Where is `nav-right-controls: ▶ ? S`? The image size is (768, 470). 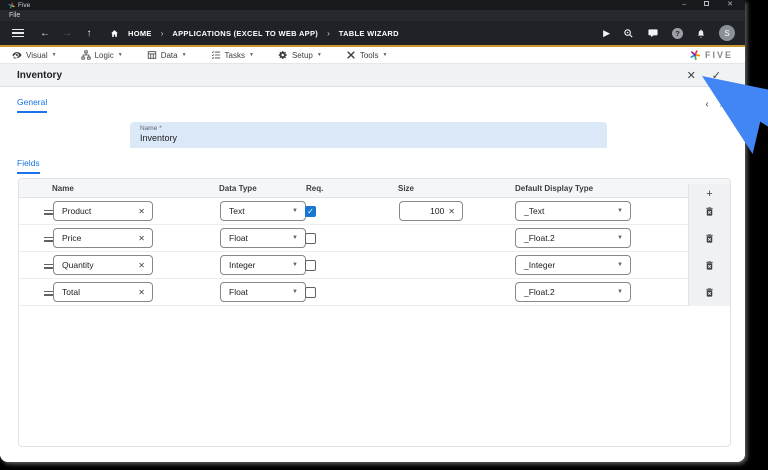 nav-right-controls: ▶ ? S is located at coordinates (674, 33).